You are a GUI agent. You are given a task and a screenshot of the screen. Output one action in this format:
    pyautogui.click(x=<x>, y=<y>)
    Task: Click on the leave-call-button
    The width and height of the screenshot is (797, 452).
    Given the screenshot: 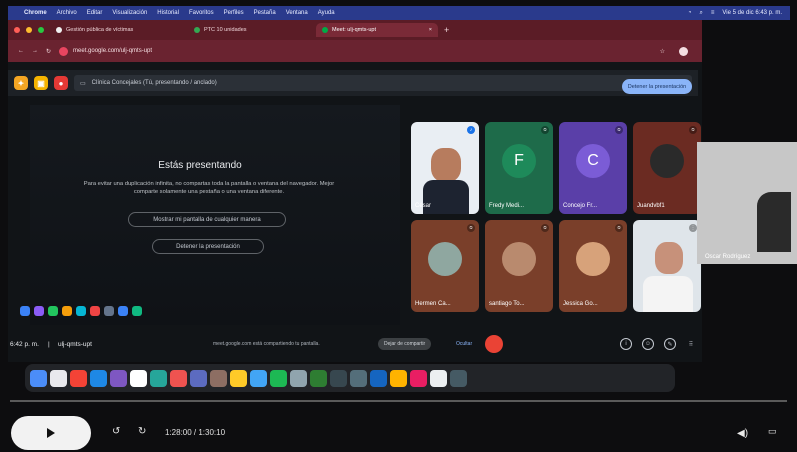 What is the action you would take?
    pyautogui.click(x=494, y=344)
    